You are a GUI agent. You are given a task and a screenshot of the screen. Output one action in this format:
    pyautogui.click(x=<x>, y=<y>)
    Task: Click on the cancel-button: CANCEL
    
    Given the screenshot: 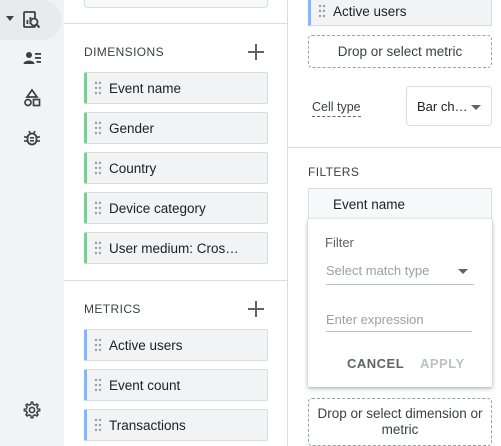 What is the action you would take?
    pyautogui.click(x=375, y=363)
    